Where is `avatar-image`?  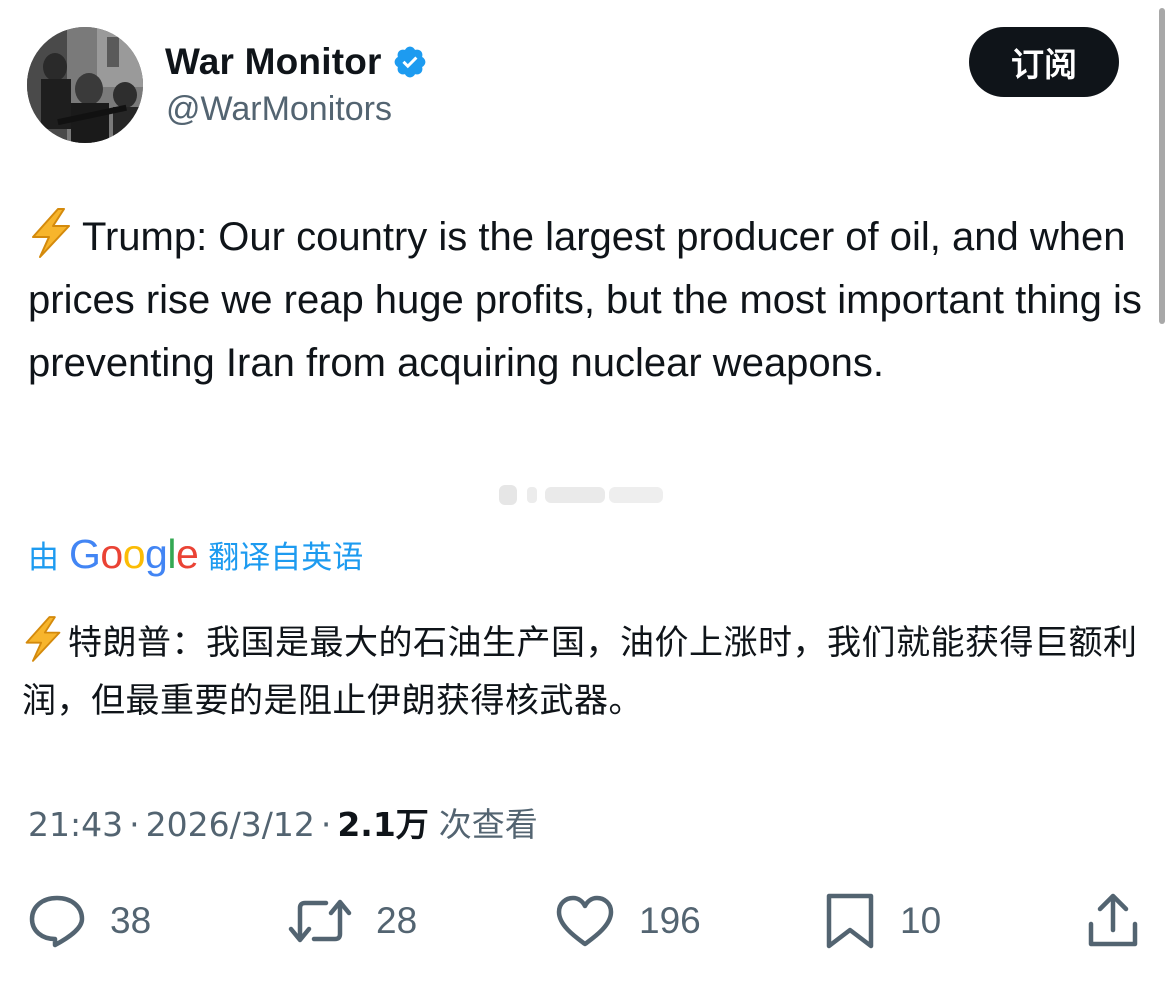 avatar-image is located at coordinates (85, 85).